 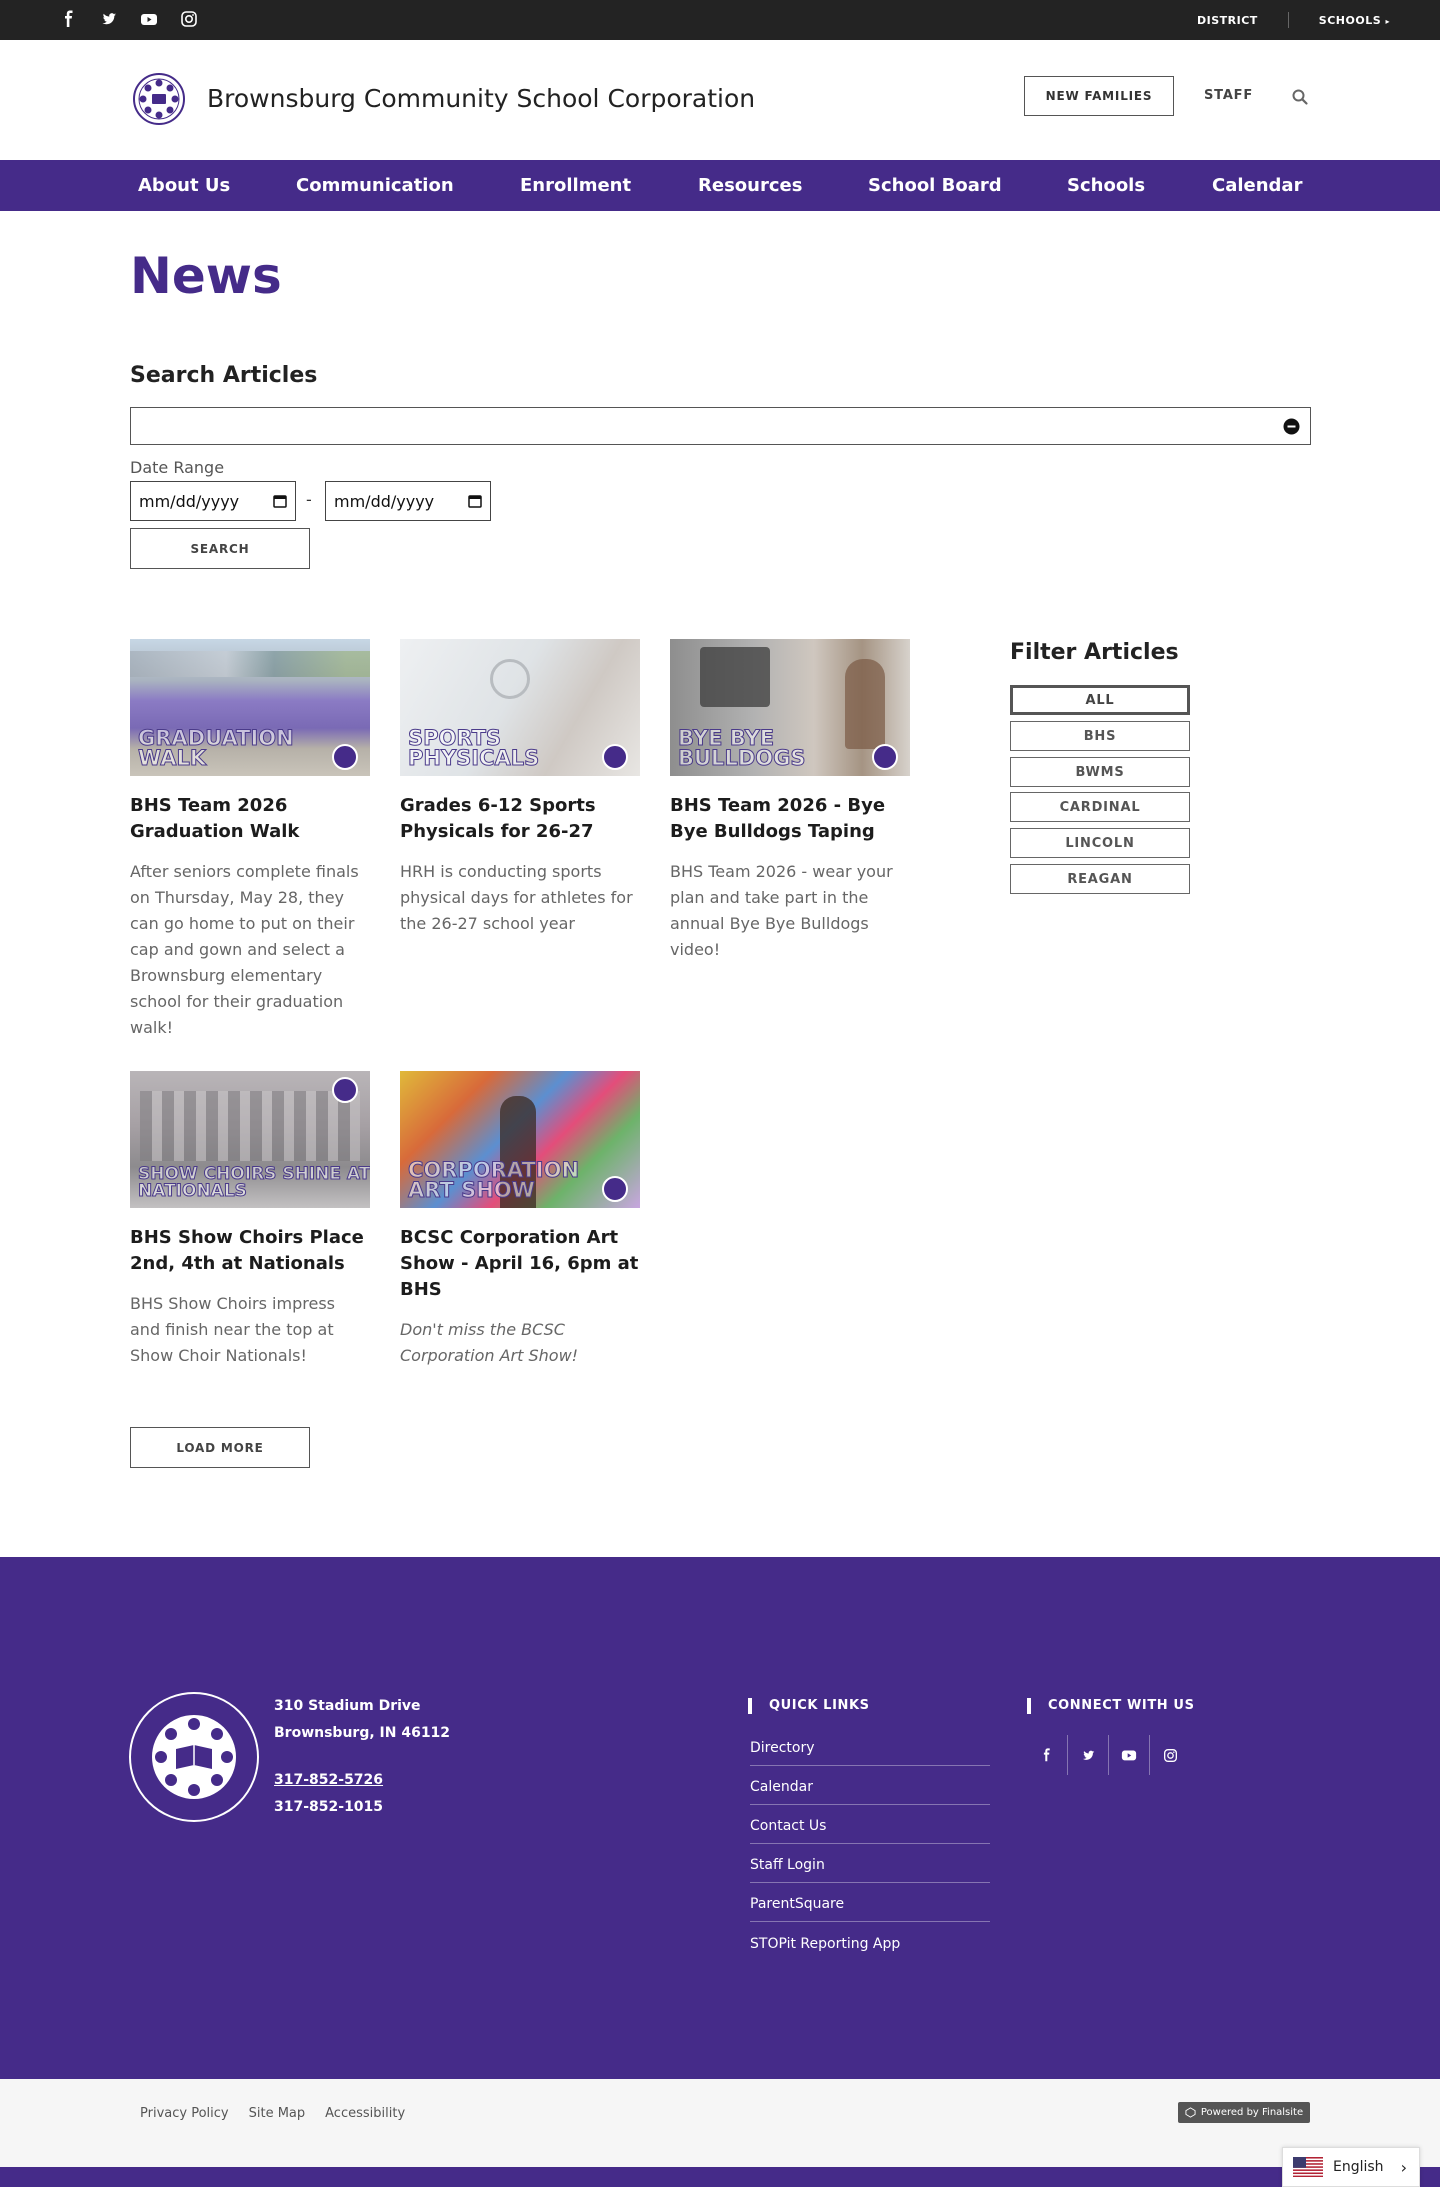 I want to click on quick-link-contact-us: Contact Us, so click(x=870, y=1824).